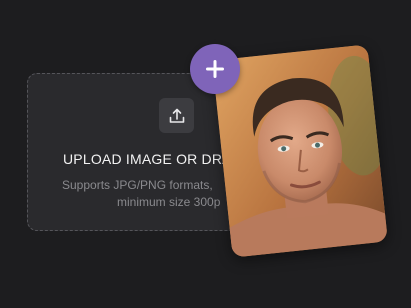 This screenshot has width=411, height=308. What do you see at coordinates (147, 159) in the screenshot?
I see `upload-title: UPLOAD IMAGE OR DRA` at bounding box center [147, 159].